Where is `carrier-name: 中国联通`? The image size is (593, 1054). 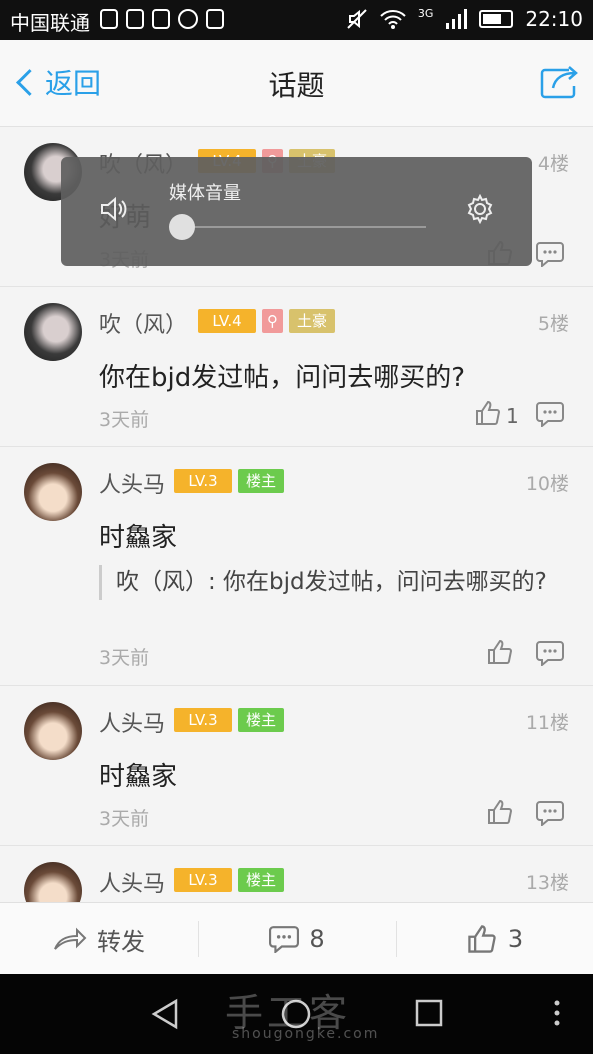
carrier-name: 中国联通 is located at coordinates (50, 23).